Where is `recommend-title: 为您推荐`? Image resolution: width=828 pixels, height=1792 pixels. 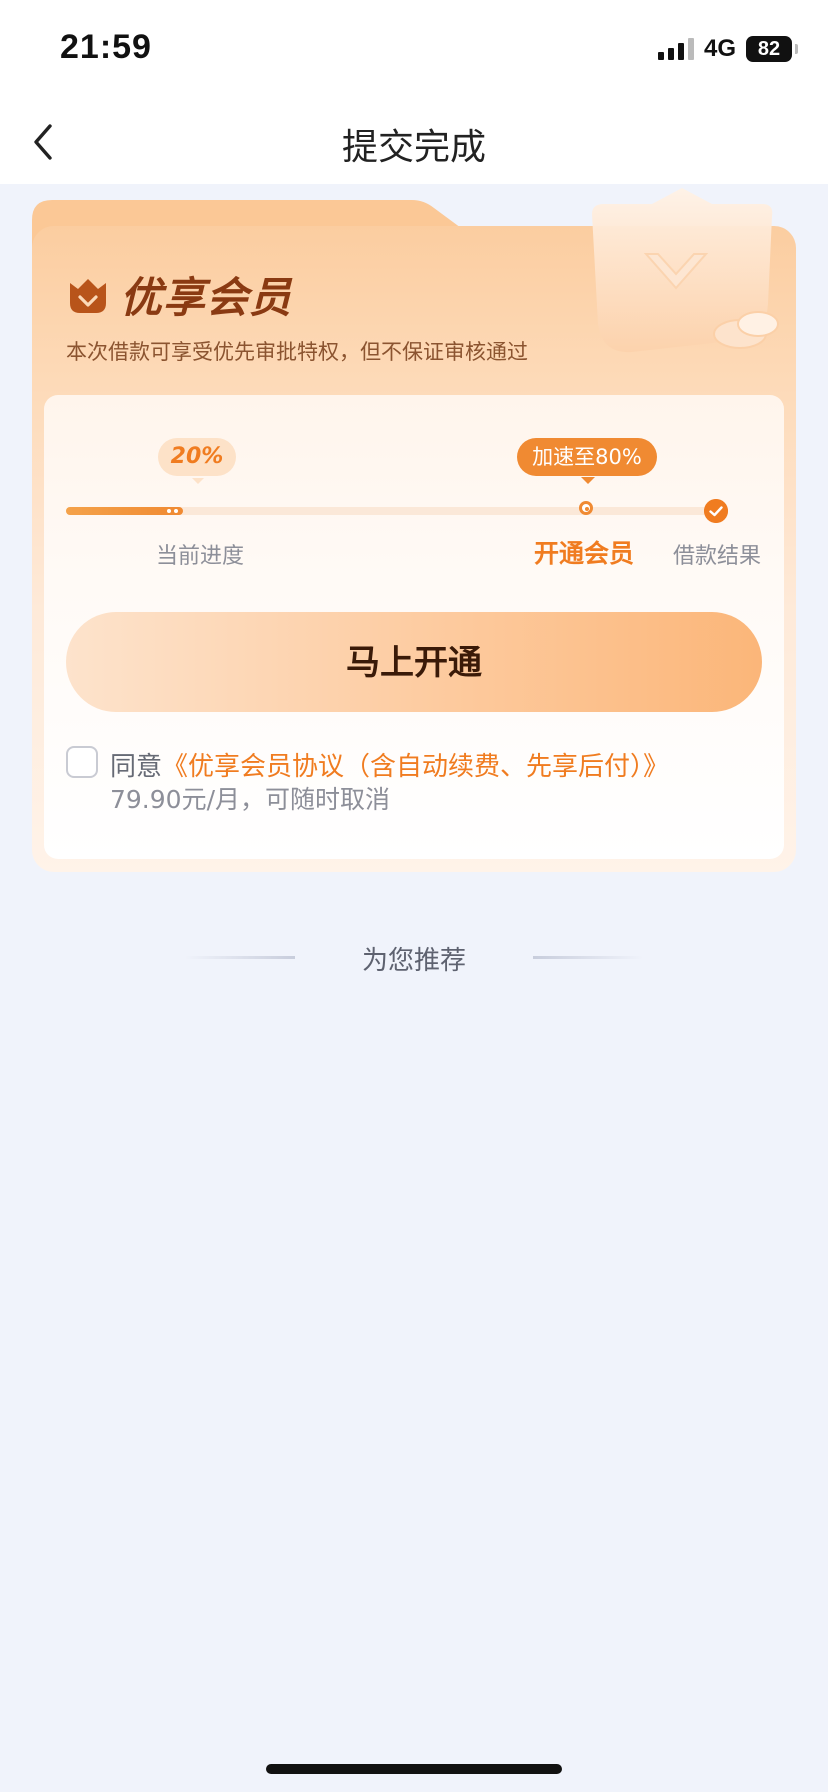
recommend-title: 为您推荐 is located at coordinates (413, 961).